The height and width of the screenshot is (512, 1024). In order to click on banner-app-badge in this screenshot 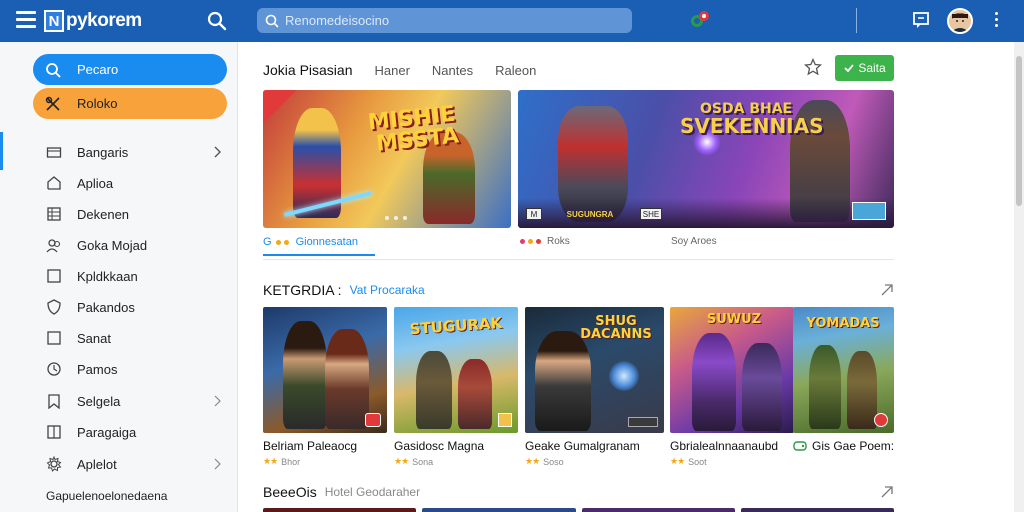, I will do `click(869, 211)`.